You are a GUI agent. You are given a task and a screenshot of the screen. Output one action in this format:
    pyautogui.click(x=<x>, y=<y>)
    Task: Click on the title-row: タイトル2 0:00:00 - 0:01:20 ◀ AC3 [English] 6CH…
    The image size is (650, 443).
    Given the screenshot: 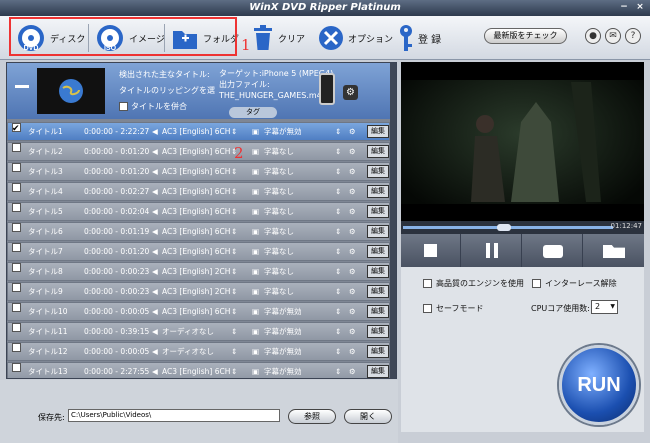 What is the action you would take?
    pyautogui.click(x=198, y=151)
    